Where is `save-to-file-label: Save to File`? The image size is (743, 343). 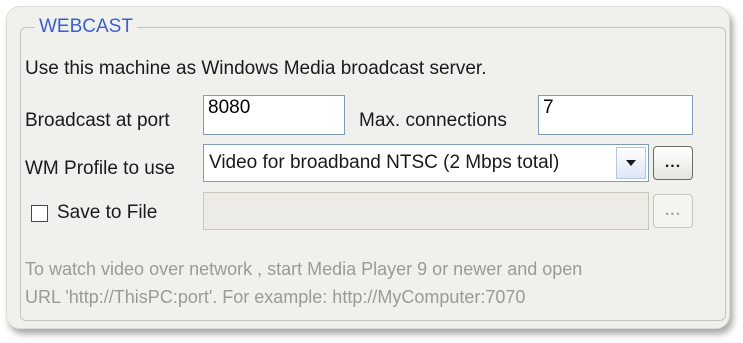
save-to-file-label: Save to File is located at coordinates (107, 213).